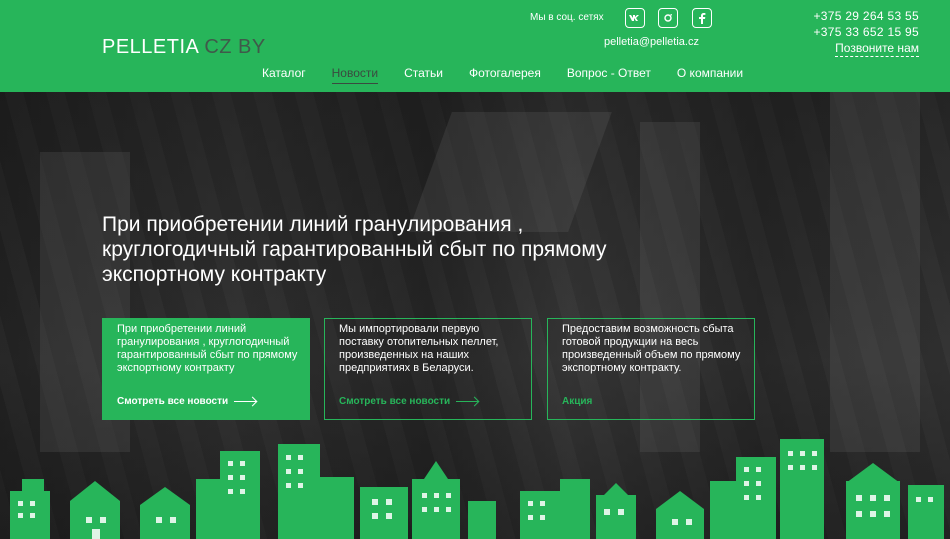 The height and width of the screenshot is (539, 950). I want to click on site-logo: PELLETIA CZ BY, so click(184, 47).